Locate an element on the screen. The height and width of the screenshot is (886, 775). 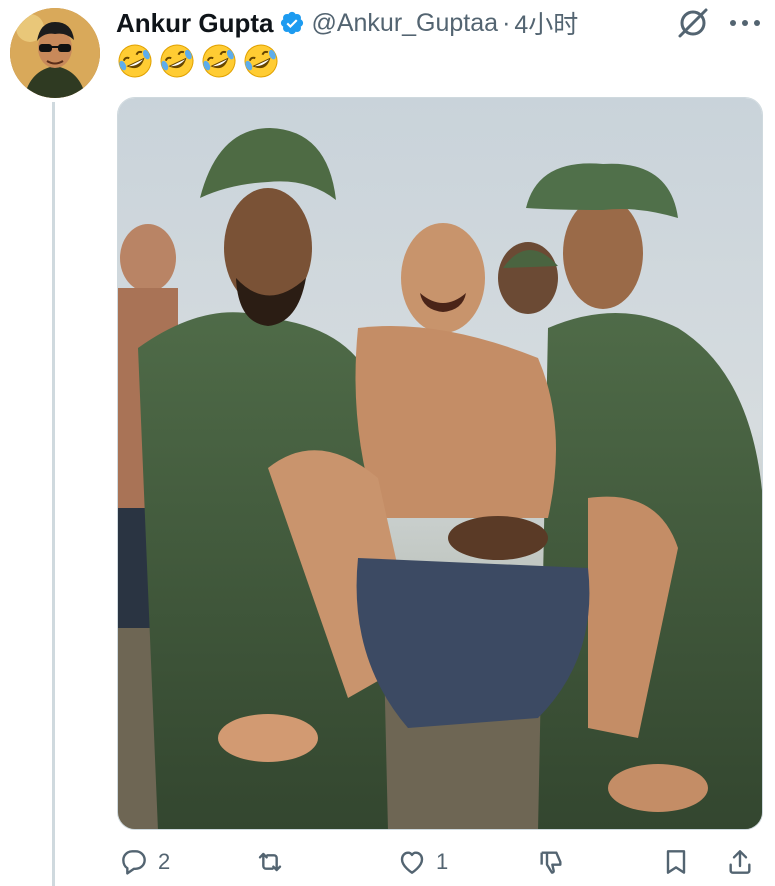
reply-button: 2 is located at coordinates (144, 862).